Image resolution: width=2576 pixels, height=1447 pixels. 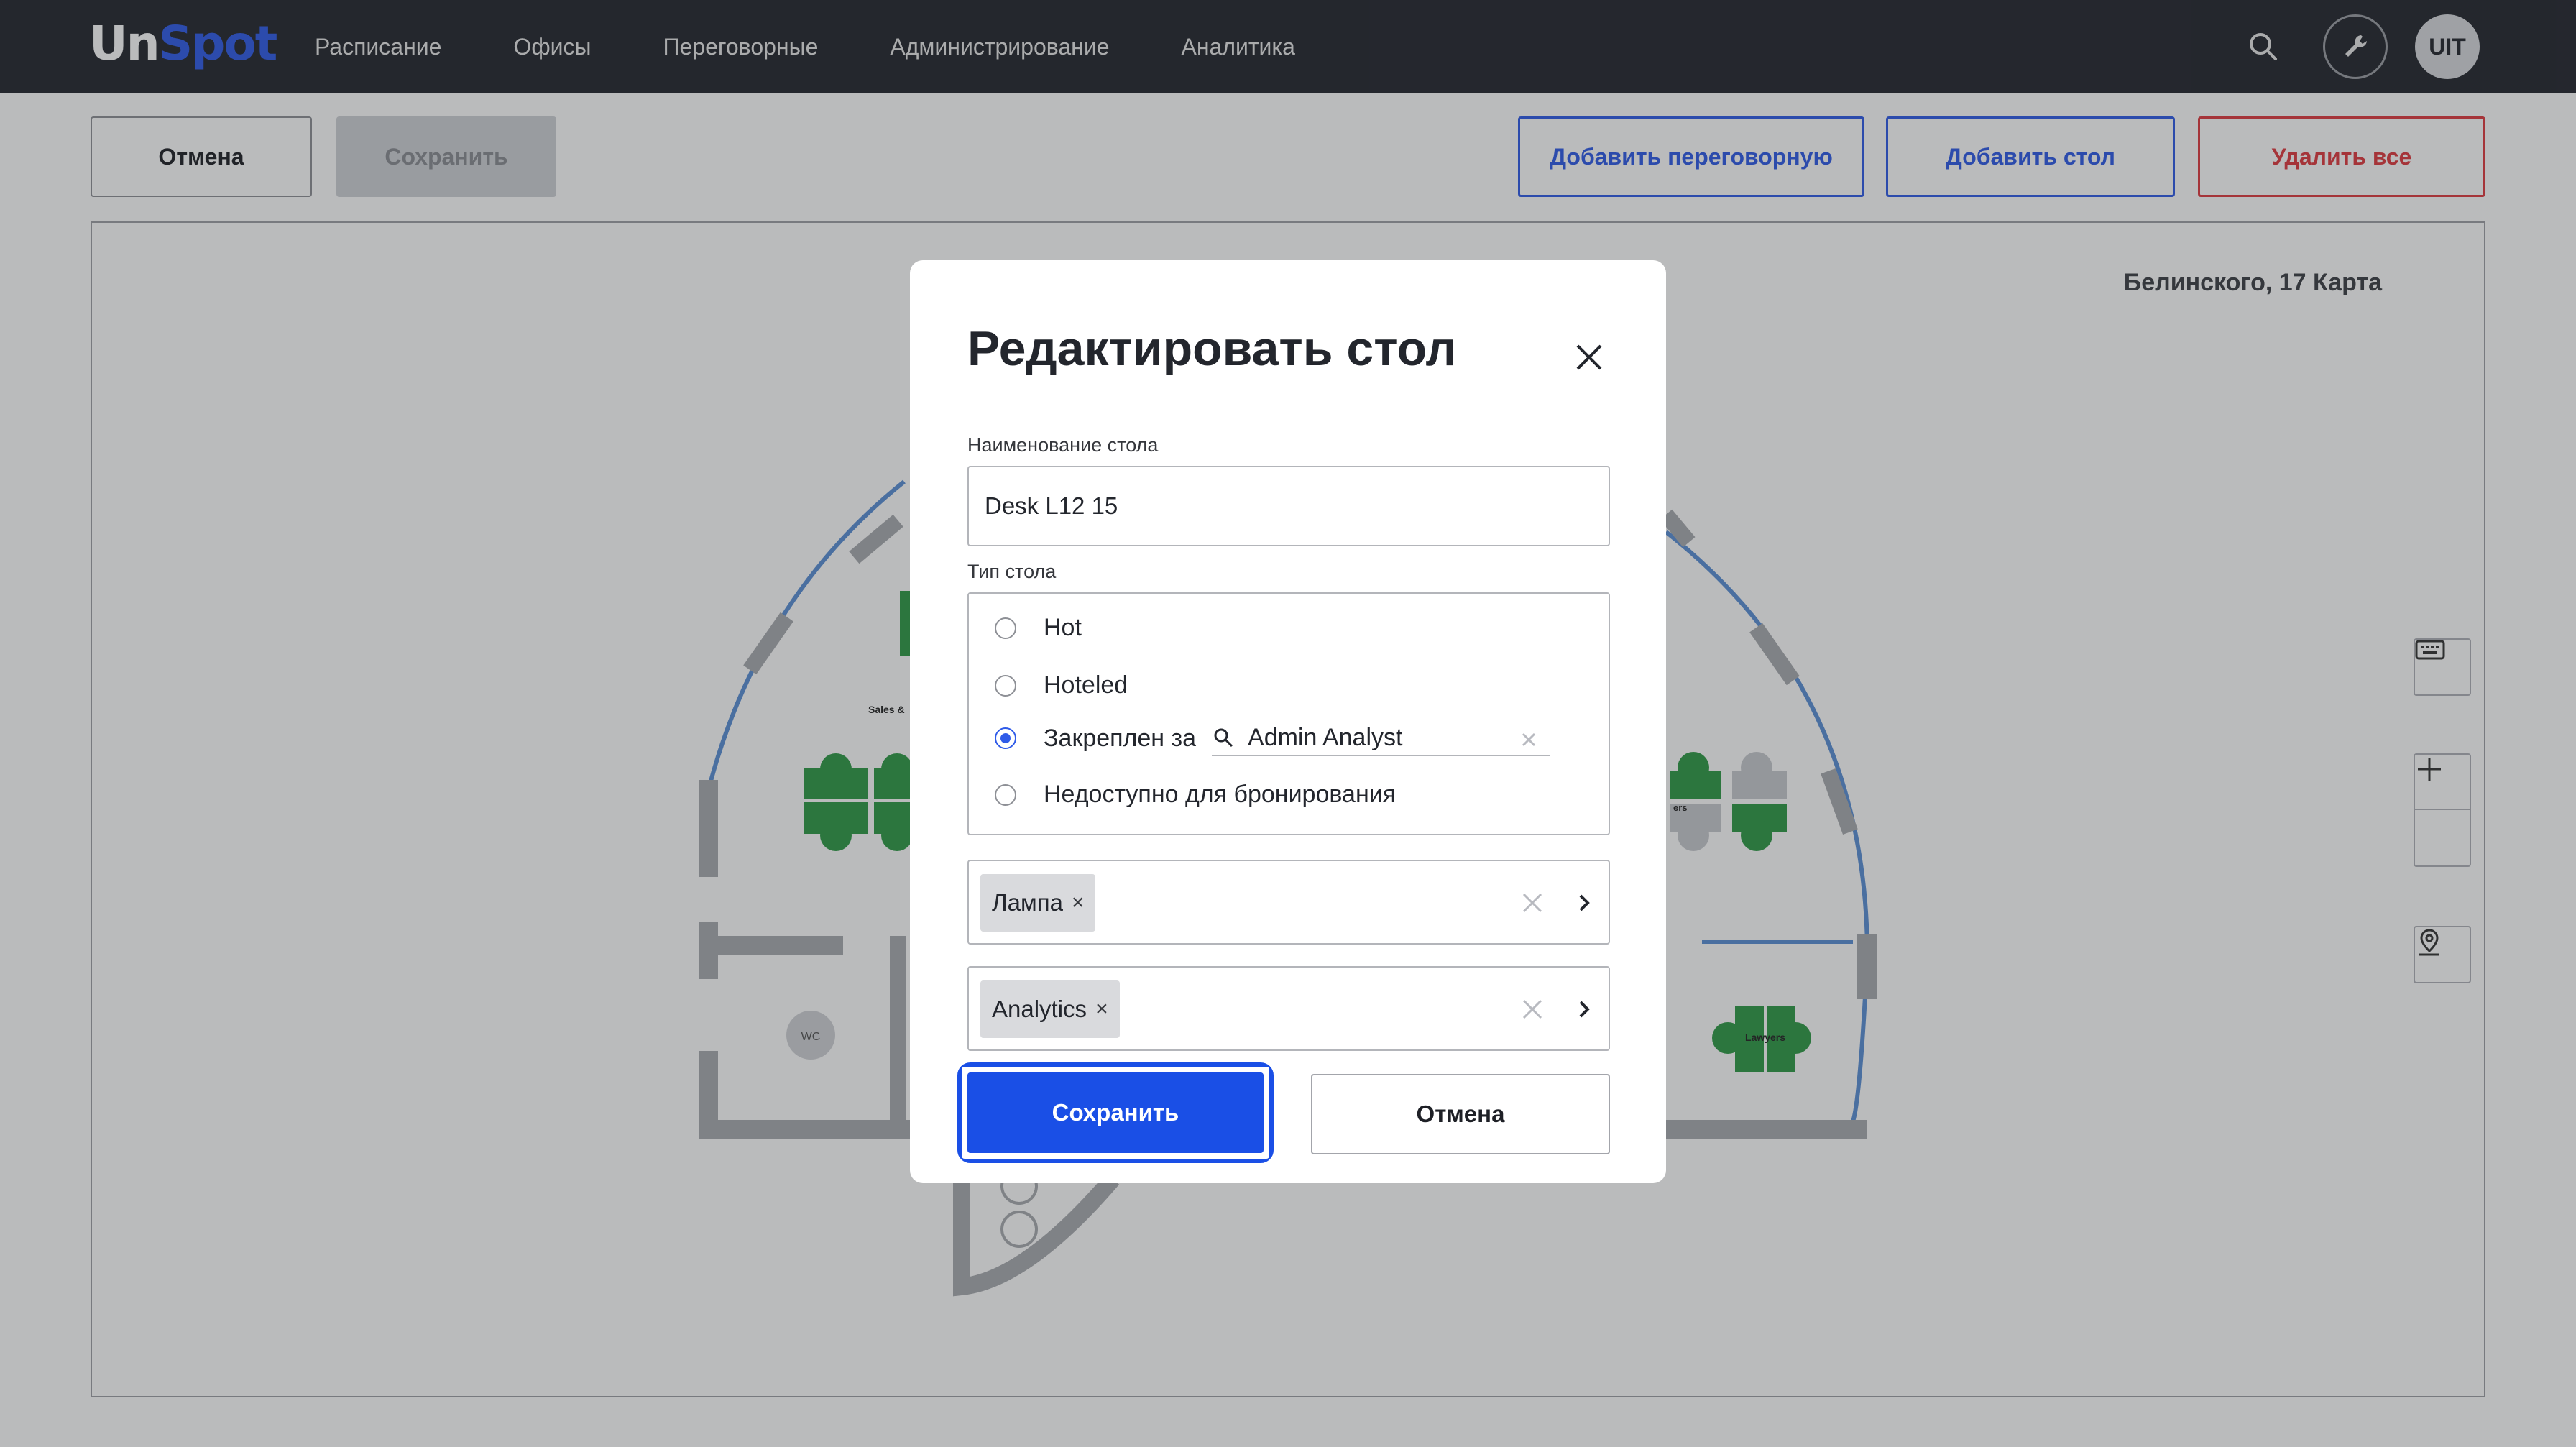 What do you see at coordinates (1288, 506) in the screenshot?
I see `desk-name-input: Desk L12 15` at bounding box center [1288, 506].